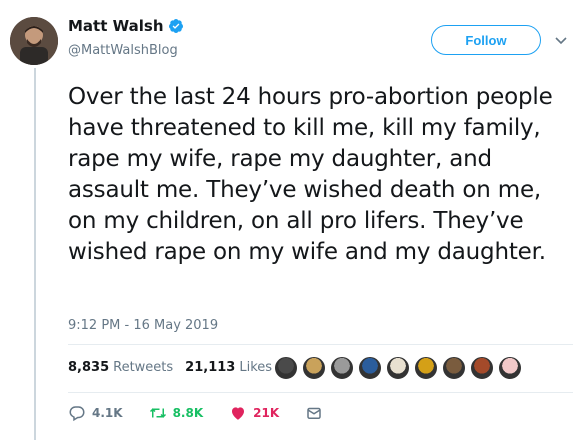 The image size is (573, 440). What do you see at coordinates (123, 50) in the screenshot?
I see `user-handle: @MattWalshBlog` at bounding box center [123, 50].